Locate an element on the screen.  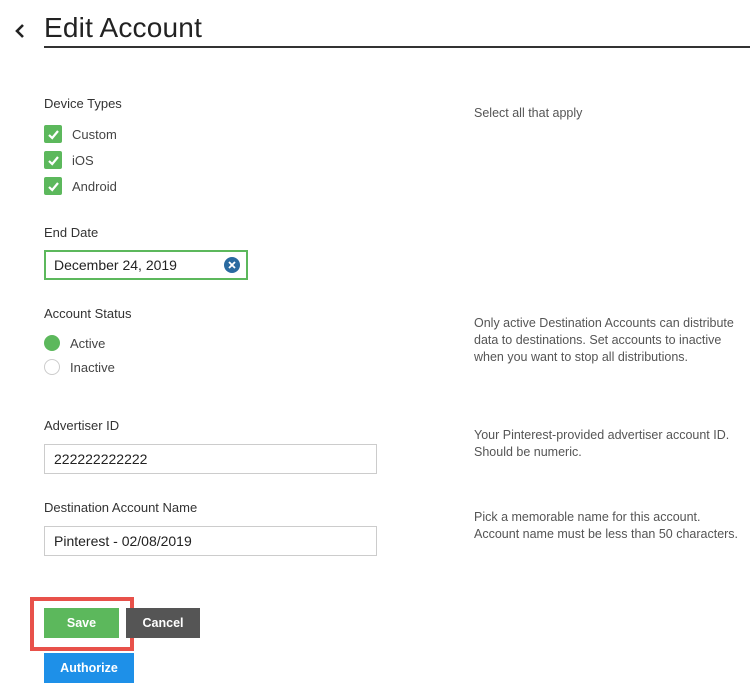
title-divider is located at coordinates (397, 47).